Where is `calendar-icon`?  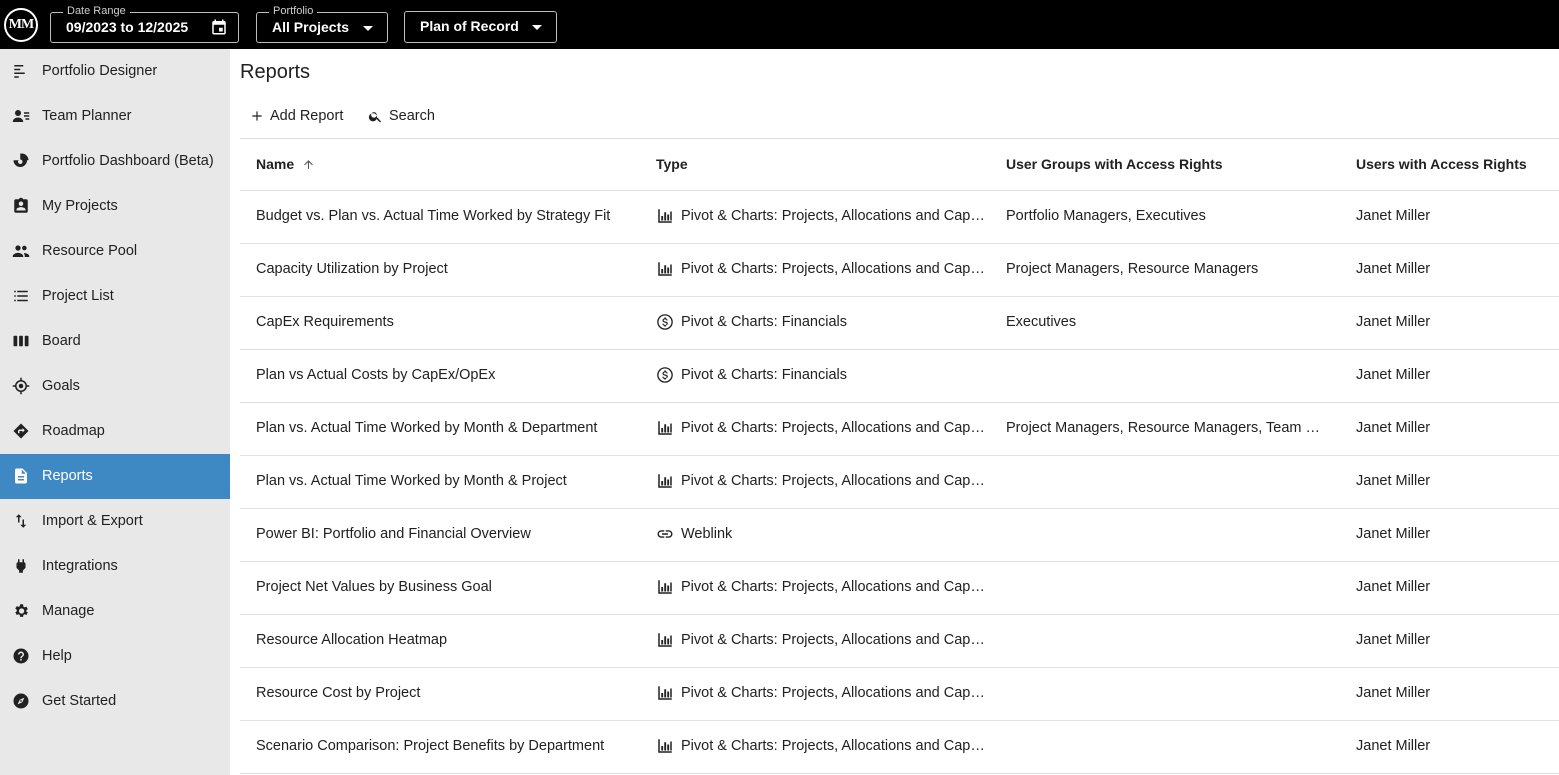 calendar-icon is located at coordinates (219, 27).